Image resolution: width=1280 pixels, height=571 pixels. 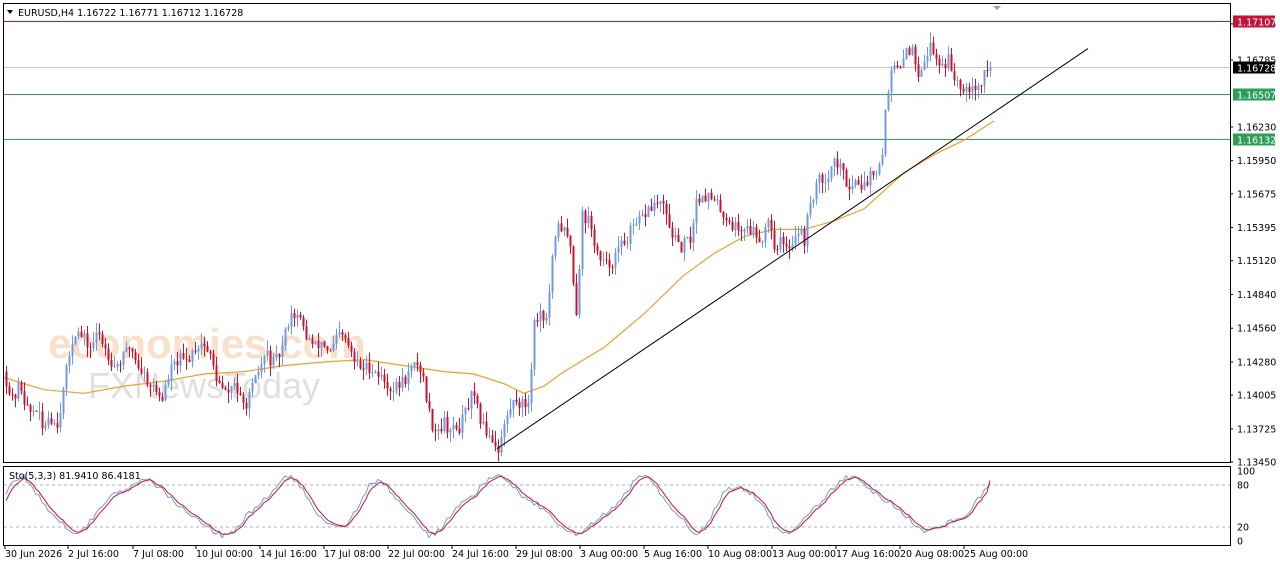 I want to click on price-tag-text-1.16507: 1.16507, so click(x=1256, y=96).